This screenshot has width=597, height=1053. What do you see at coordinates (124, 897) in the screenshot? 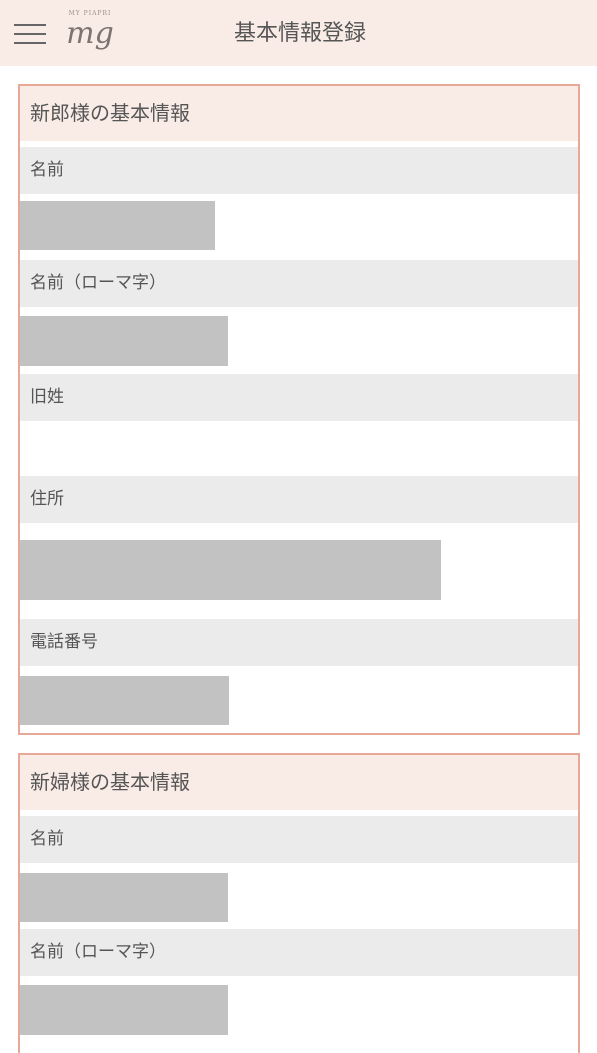
I see `bride-name-value-redacted` at bounding box center [124, 897].